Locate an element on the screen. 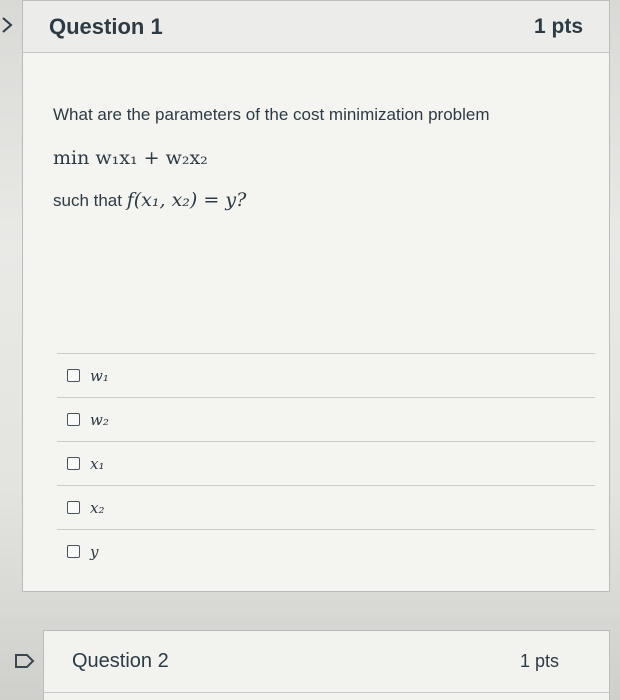 Image resolution: width=620 pixels, height=700 pixels. answer-option-w2: w₂ is located at coordinates (326, 419).